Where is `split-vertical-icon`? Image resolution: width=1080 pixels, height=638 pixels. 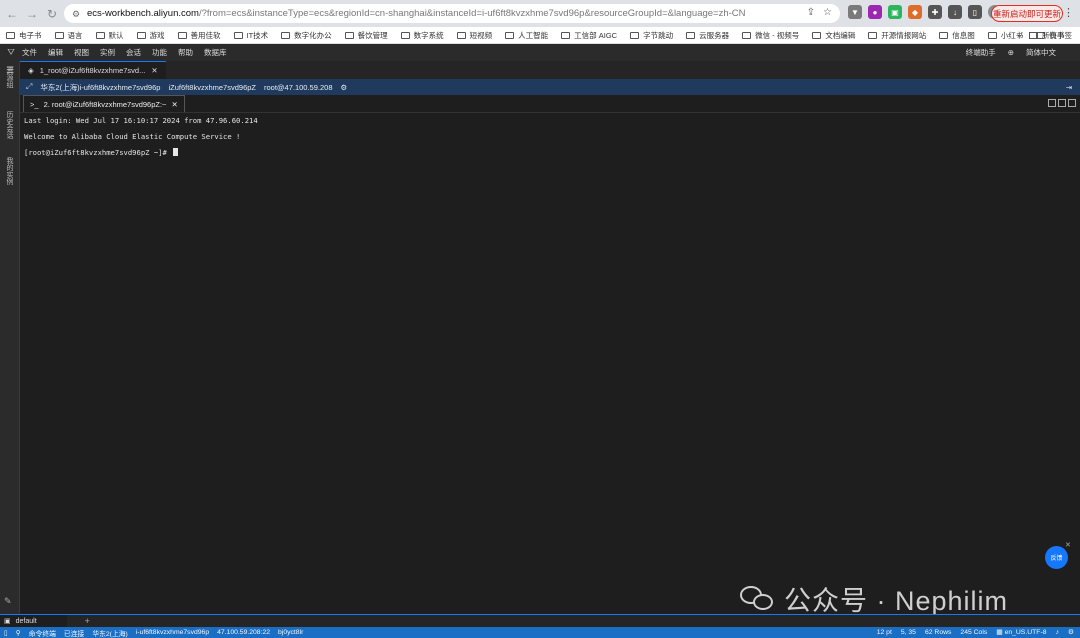
split-vertical-icon is located at coordinates (1062, 103).